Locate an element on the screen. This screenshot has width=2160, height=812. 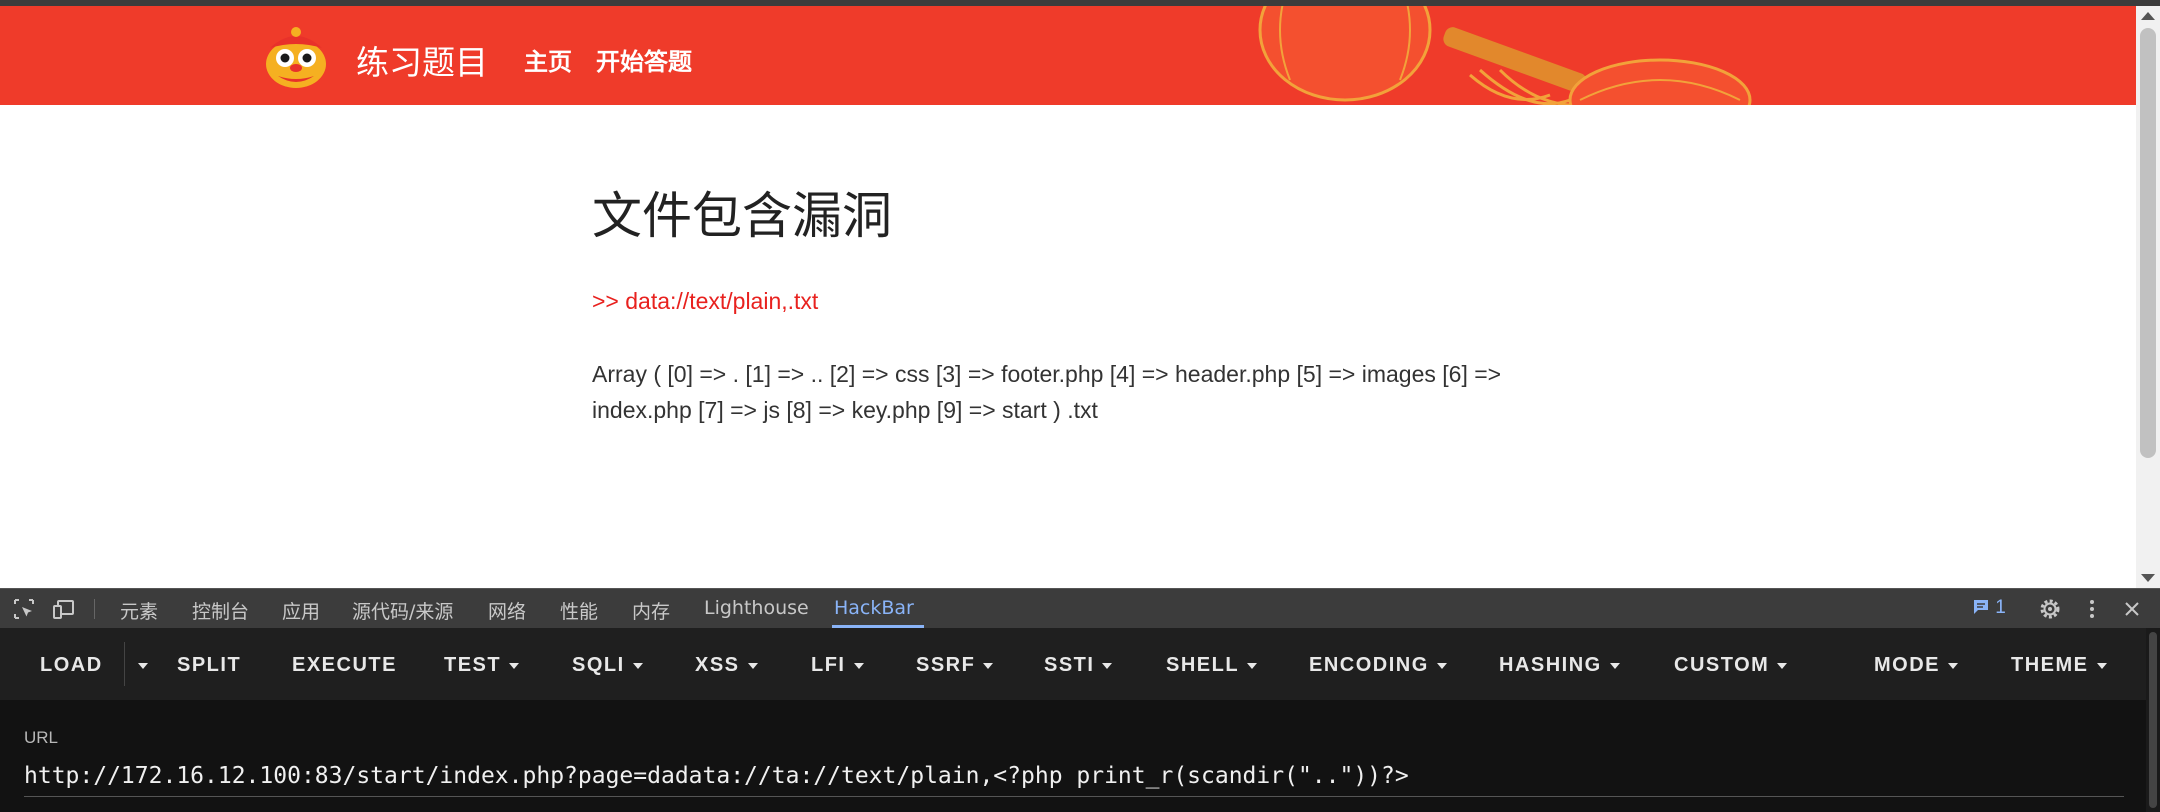
hackbar-panel: URL is located at coordinates (1073, 756).